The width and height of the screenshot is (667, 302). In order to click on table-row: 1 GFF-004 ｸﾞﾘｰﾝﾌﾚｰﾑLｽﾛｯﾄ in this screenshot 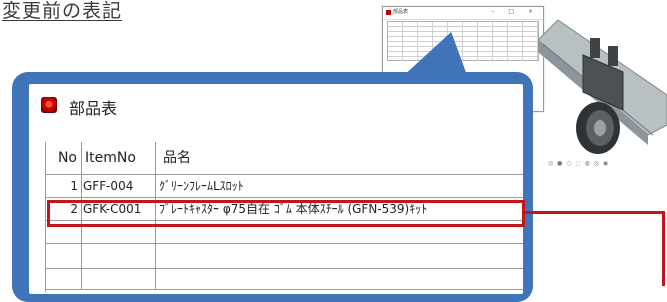, I will do `click(284, 186)`.